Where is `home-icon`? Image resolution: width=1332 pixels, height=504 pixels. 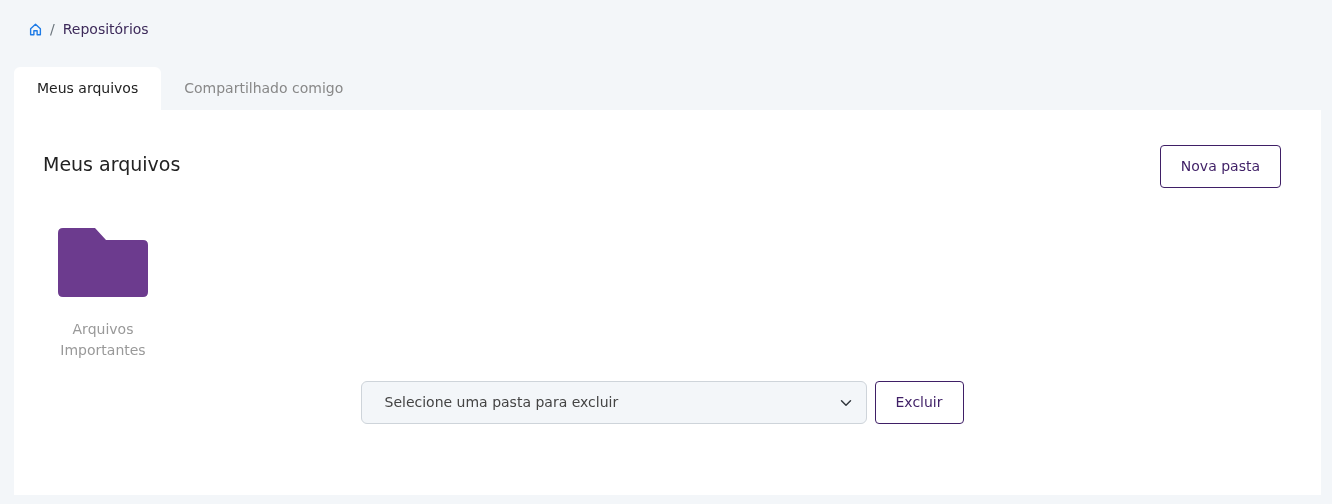 home-icon is located at coordinates (35, 29).